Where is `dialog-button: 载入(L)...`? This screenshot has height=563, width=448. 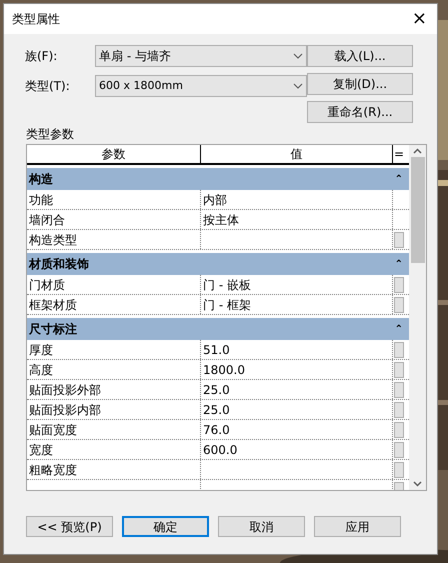 dialog-button: 载入(L)... is located at coordinates (360, 56).